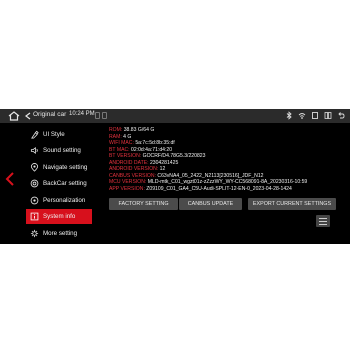 This screenshot has height=350, width=350. Describe the element at coordinates (210, 175) in the screenshot. I see `info-value: C63vNA4_05_2422_N2113[230516]_JDF_N12` at that location.